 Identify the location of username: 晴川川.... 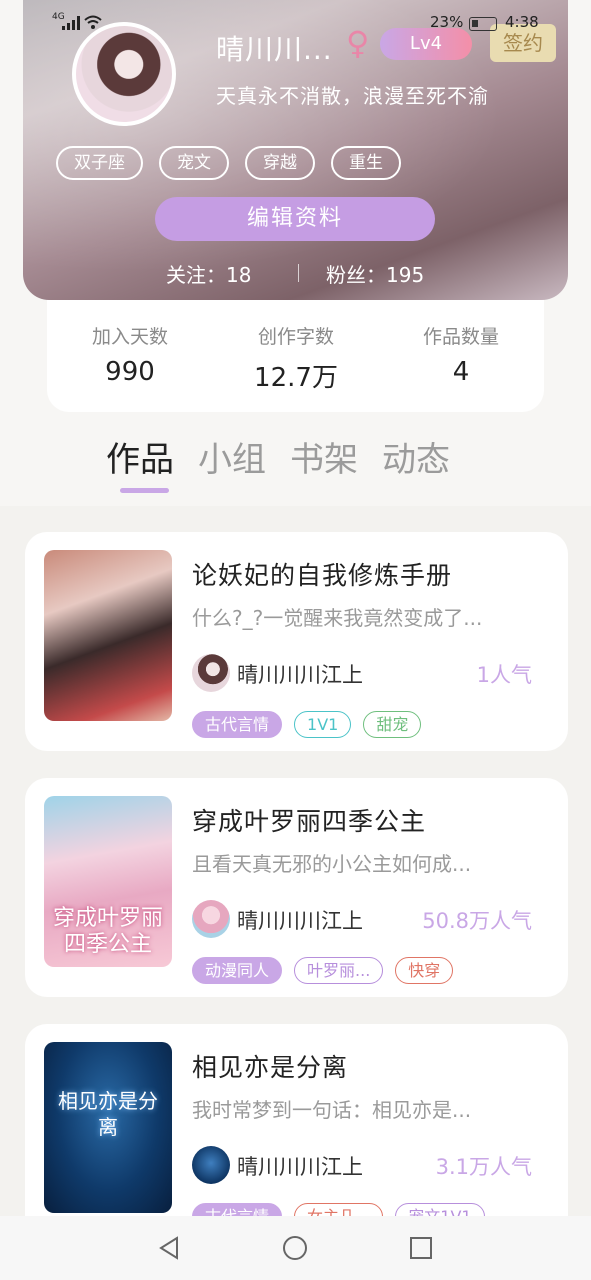
(274, 49).